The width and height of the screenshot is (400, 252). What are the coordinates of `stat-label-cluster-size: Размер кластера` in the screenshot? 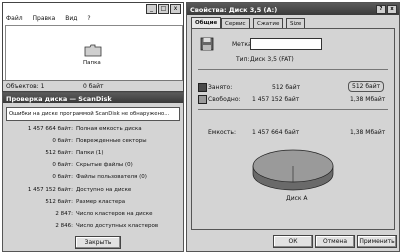 It's located at (101, 202).